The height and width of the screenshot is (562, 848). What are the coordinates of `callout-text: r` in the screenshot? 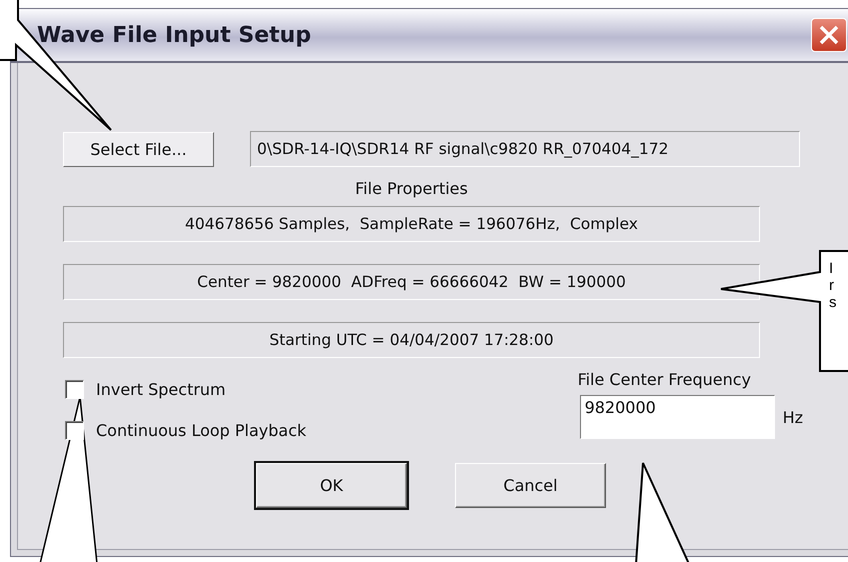 It's located at (832, 285).